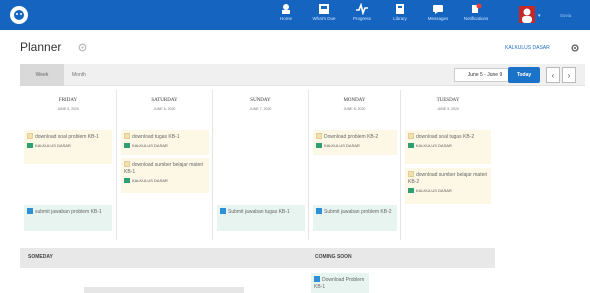 This screenshot has height=293, width=590. I want to click on library-icon, so click(400, 9).